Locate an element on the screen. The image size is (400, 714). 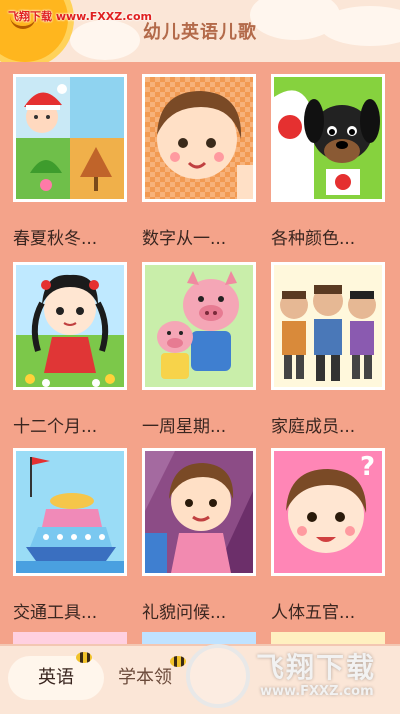
face-girl-illustration: ? is located at coordinates (328, 512).